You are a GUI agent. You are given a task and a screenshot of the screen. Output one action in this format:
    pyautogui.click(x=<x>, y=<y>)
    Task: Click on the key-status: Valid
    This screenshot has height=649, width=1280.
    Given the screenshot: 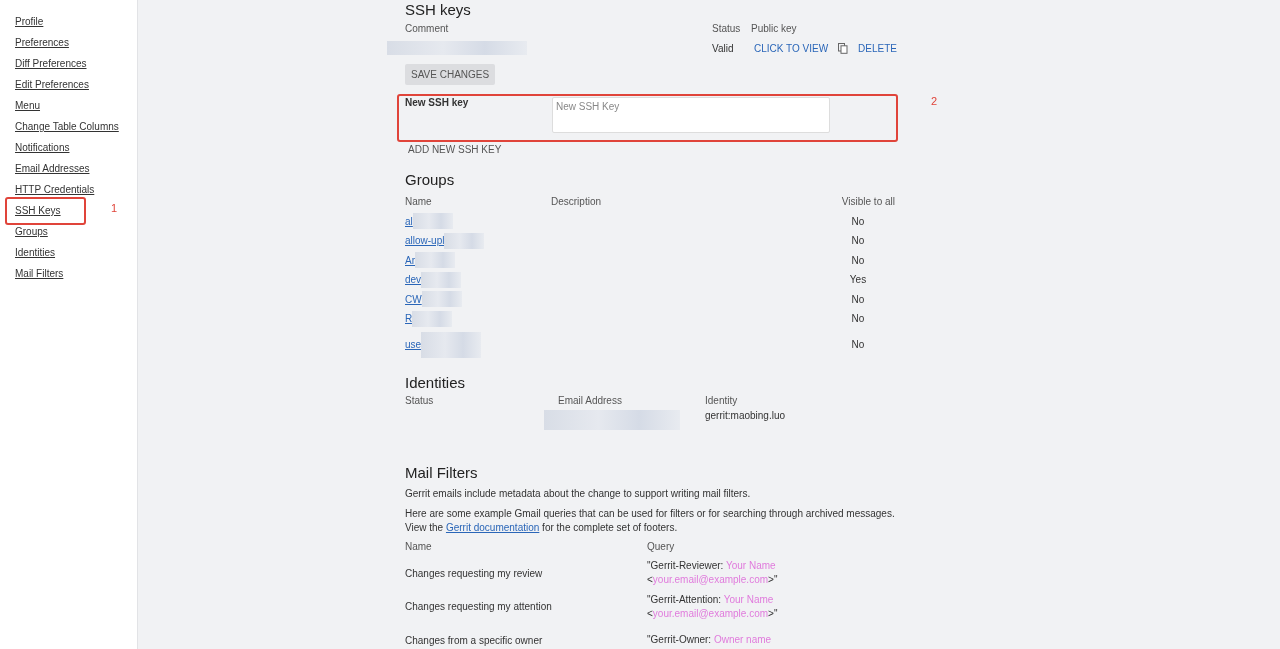 What is the action you would take?
    pyautogui.click(x=723, y=48)
    